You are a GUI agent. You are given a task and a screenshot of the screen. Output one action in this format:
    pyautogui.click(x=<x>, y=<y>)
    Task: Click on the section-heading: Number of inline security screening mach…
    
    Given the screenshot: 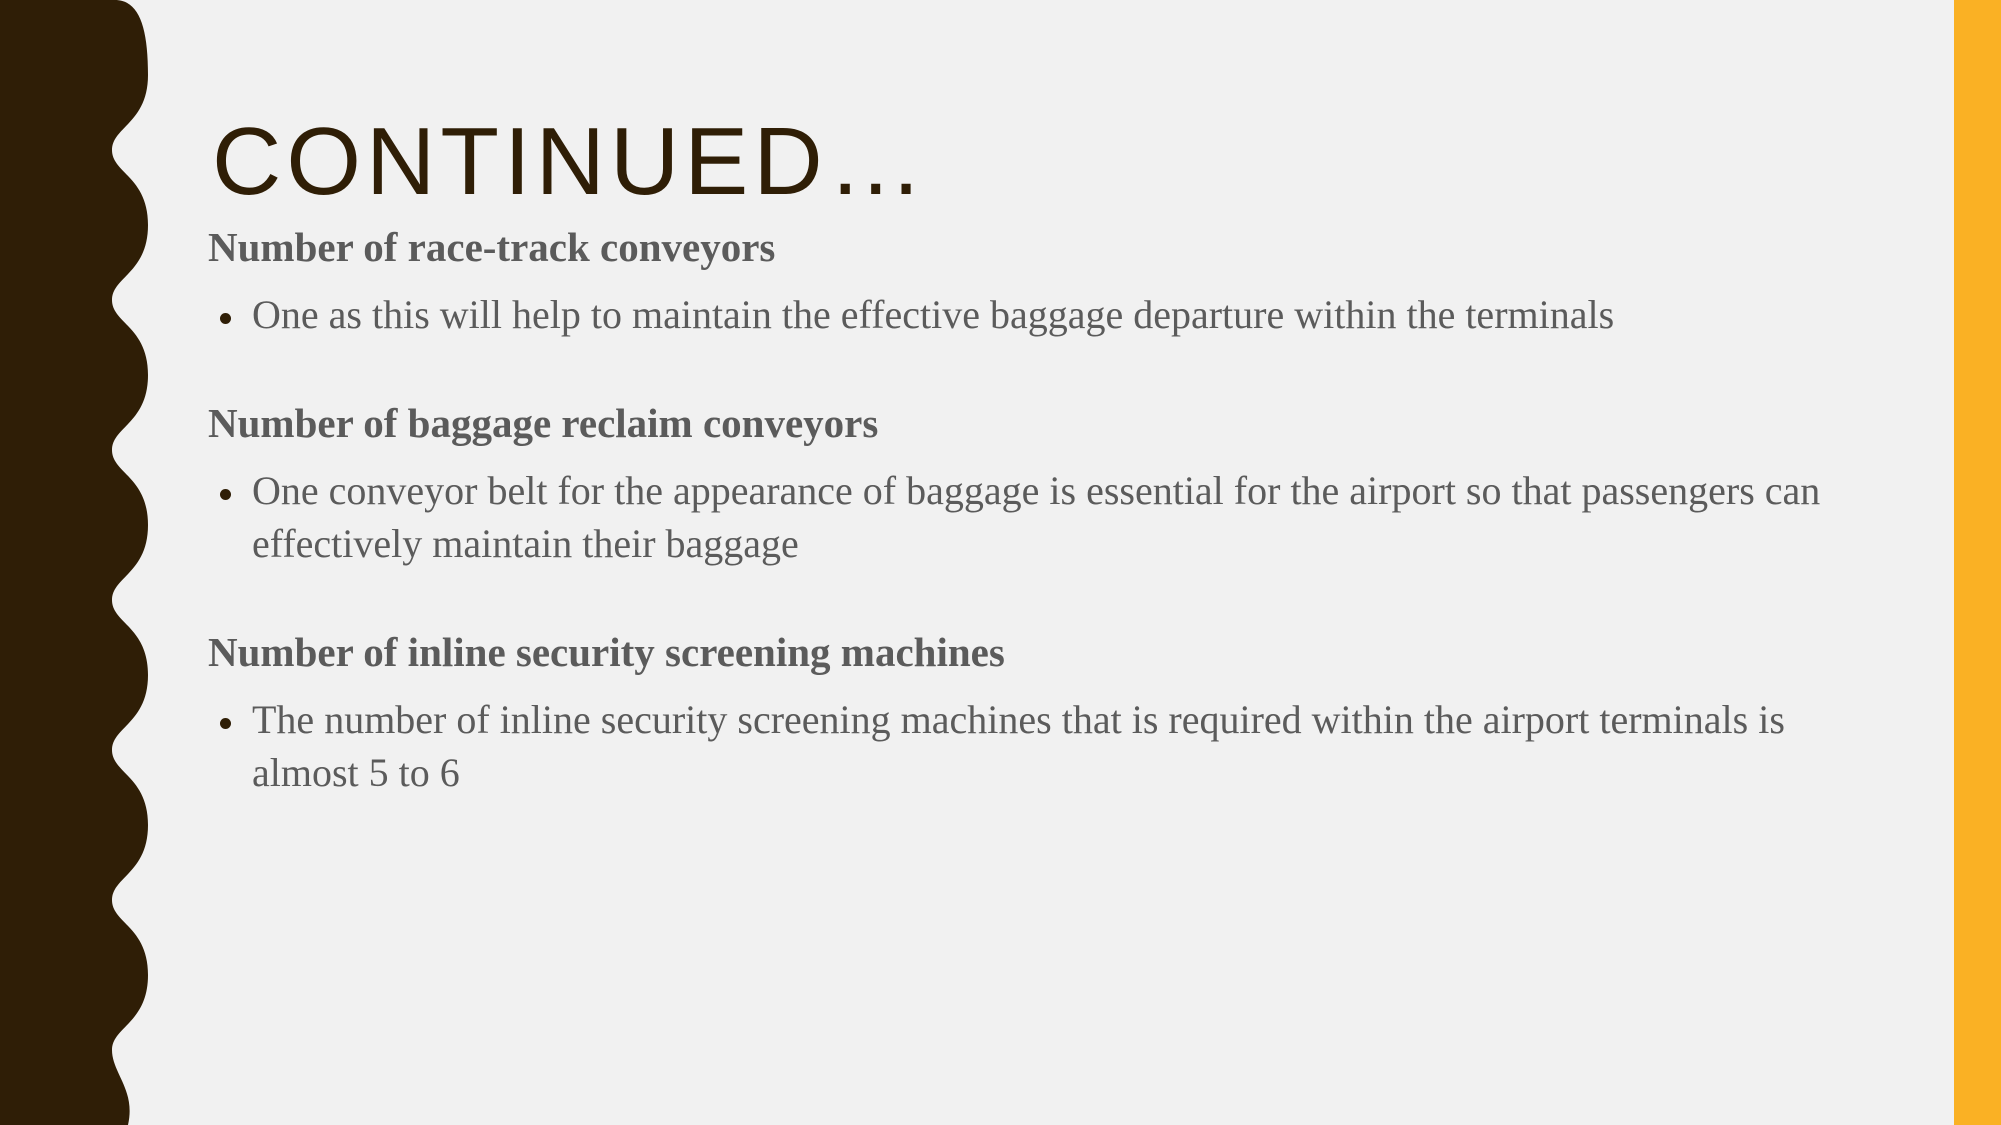 What is the action you would take?
    pyautogui.click(x=606, y=651)
    